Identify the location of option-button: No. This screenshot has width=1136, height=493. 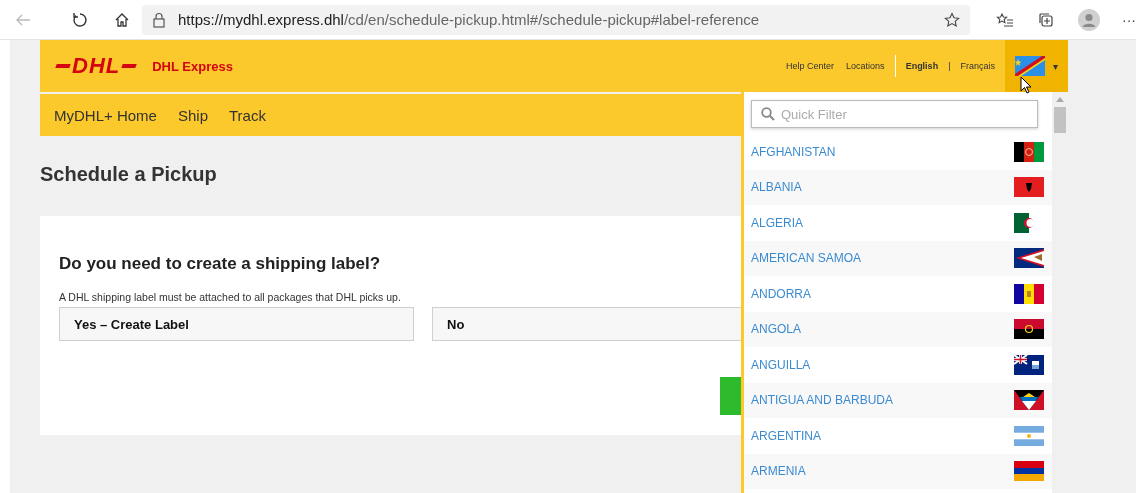
(587, 324).